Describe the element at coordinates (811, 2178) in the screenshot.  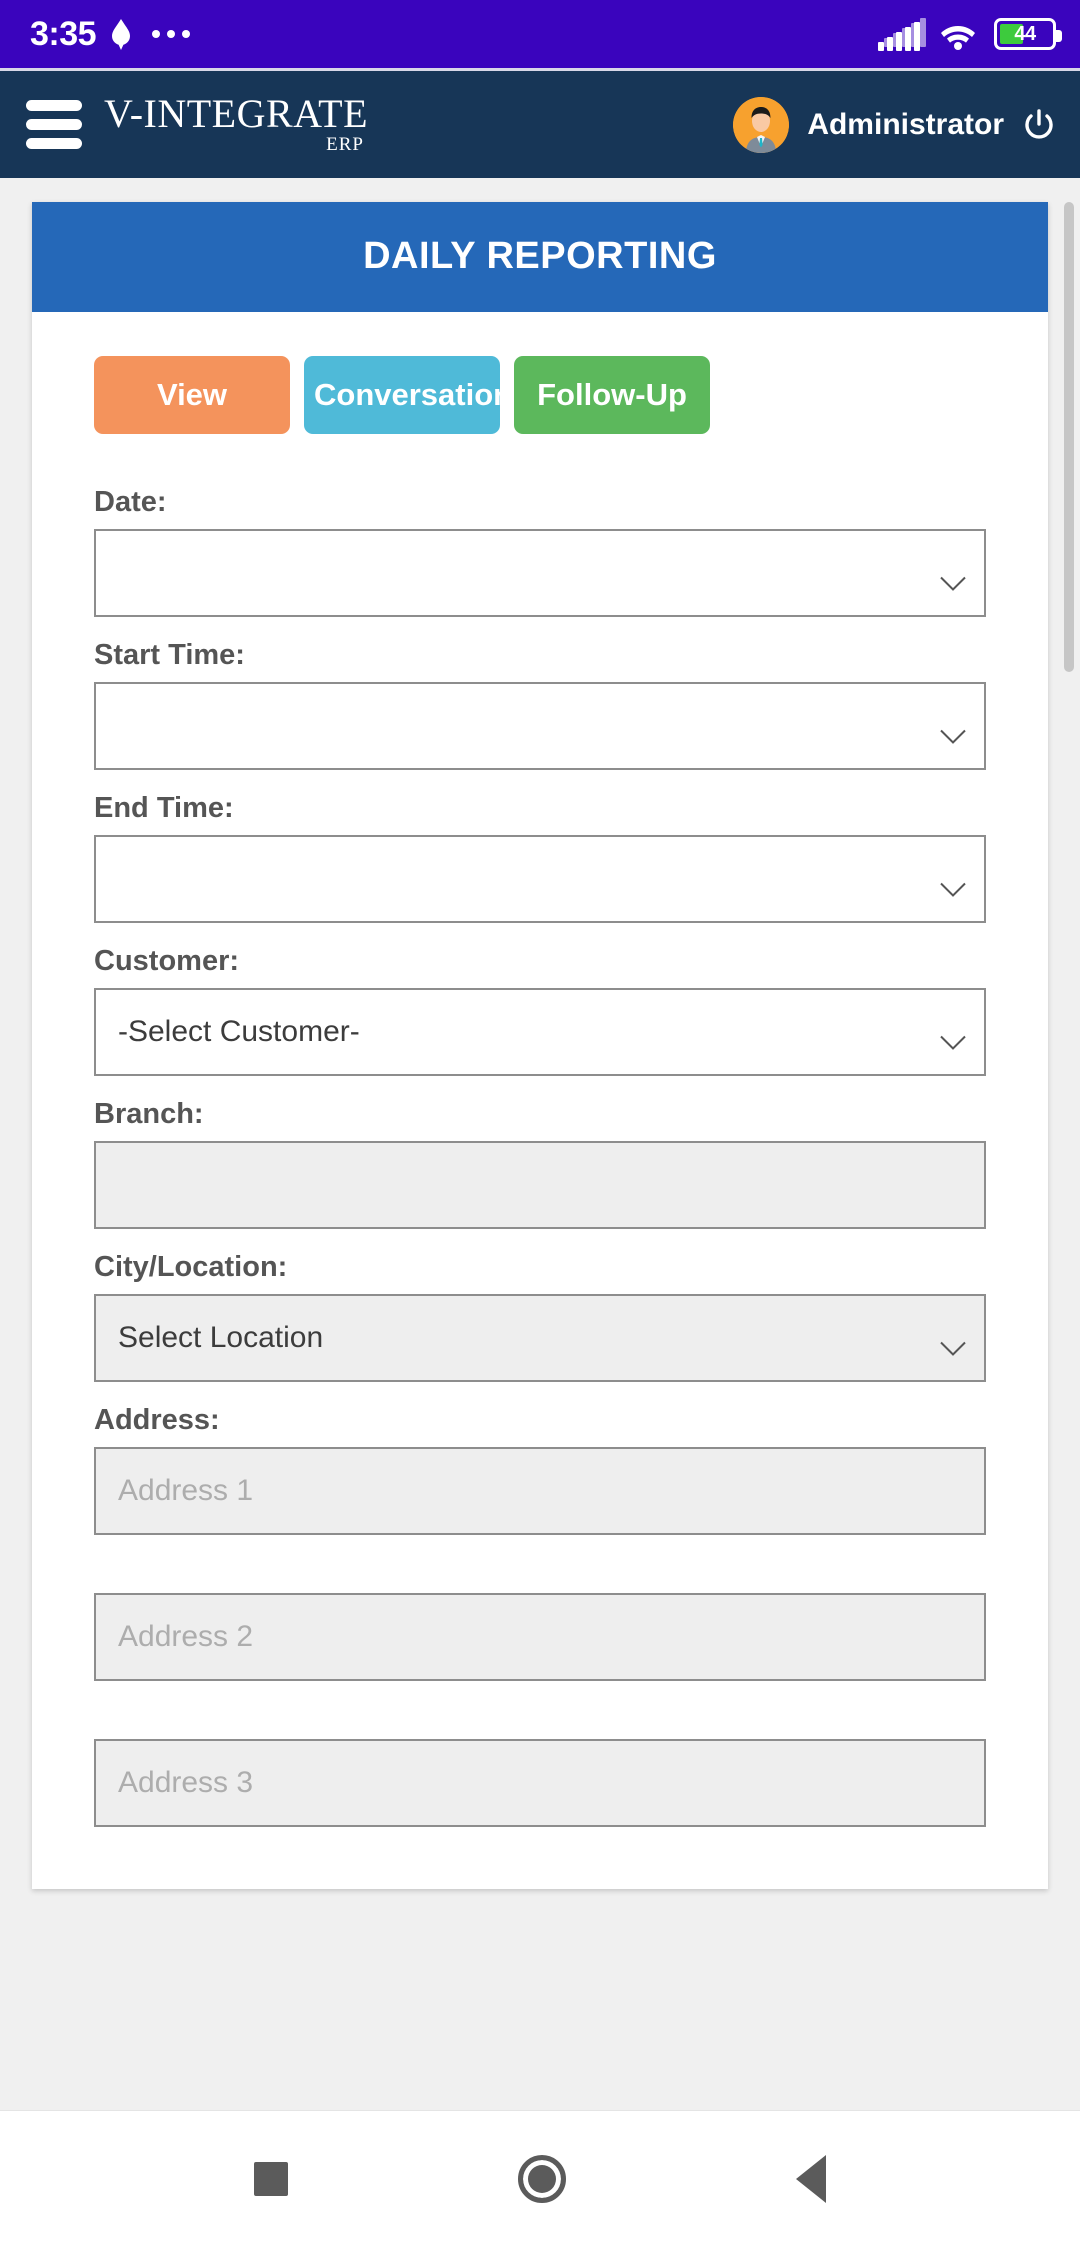
I see `back-button` at that location.